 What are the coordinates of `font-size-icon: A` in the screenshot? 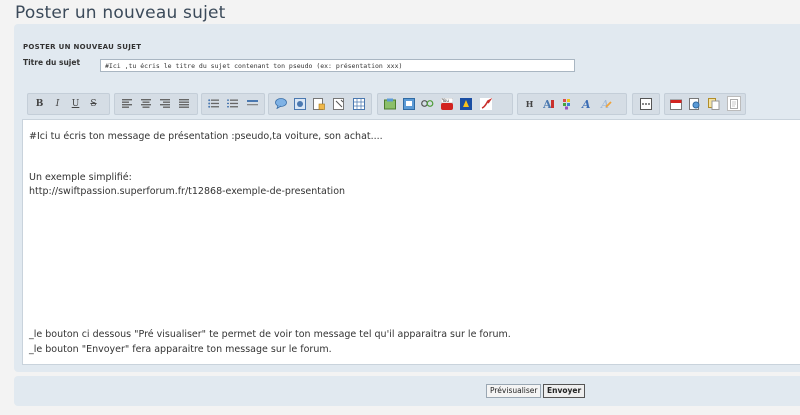 It's located at (548, 103).